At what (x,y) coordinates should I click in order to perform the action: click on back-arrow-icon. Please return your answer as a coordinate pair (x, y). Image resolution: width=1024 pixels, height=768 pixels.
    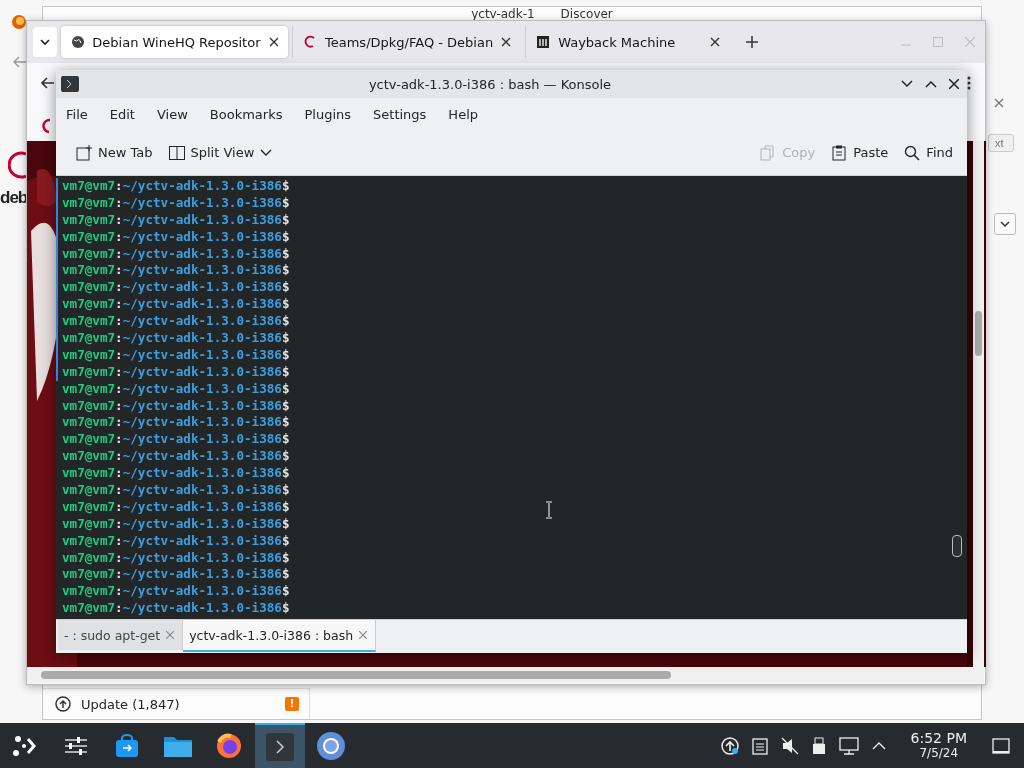
    Looking at the image, I should click on (48, 83).